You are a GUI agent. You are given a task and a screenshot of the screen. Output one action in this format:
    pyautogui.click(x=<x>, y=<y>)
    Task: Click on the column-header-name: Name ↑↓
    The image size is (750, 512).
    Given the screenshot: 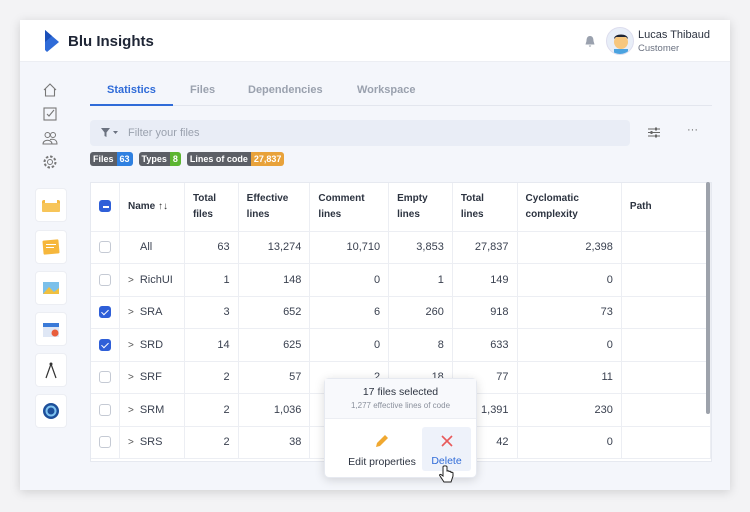 What is the action you would take?
    pyautogui.click(x=152, y=207)
    